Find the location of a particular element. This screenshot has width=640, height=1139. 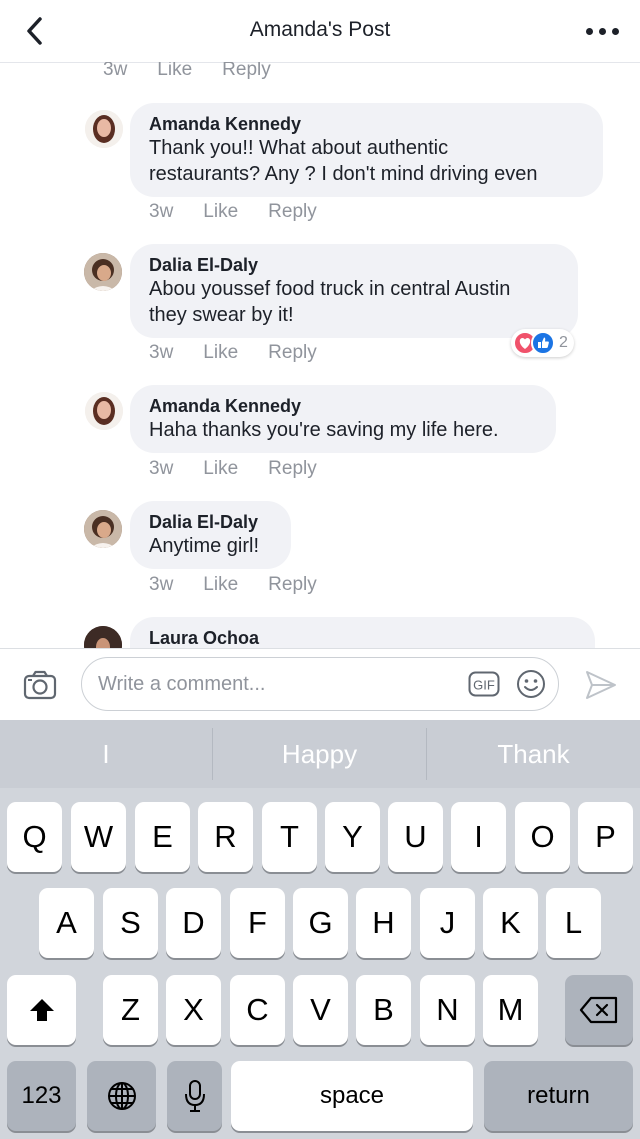

key-p: P is located at coordinates (605, 837).